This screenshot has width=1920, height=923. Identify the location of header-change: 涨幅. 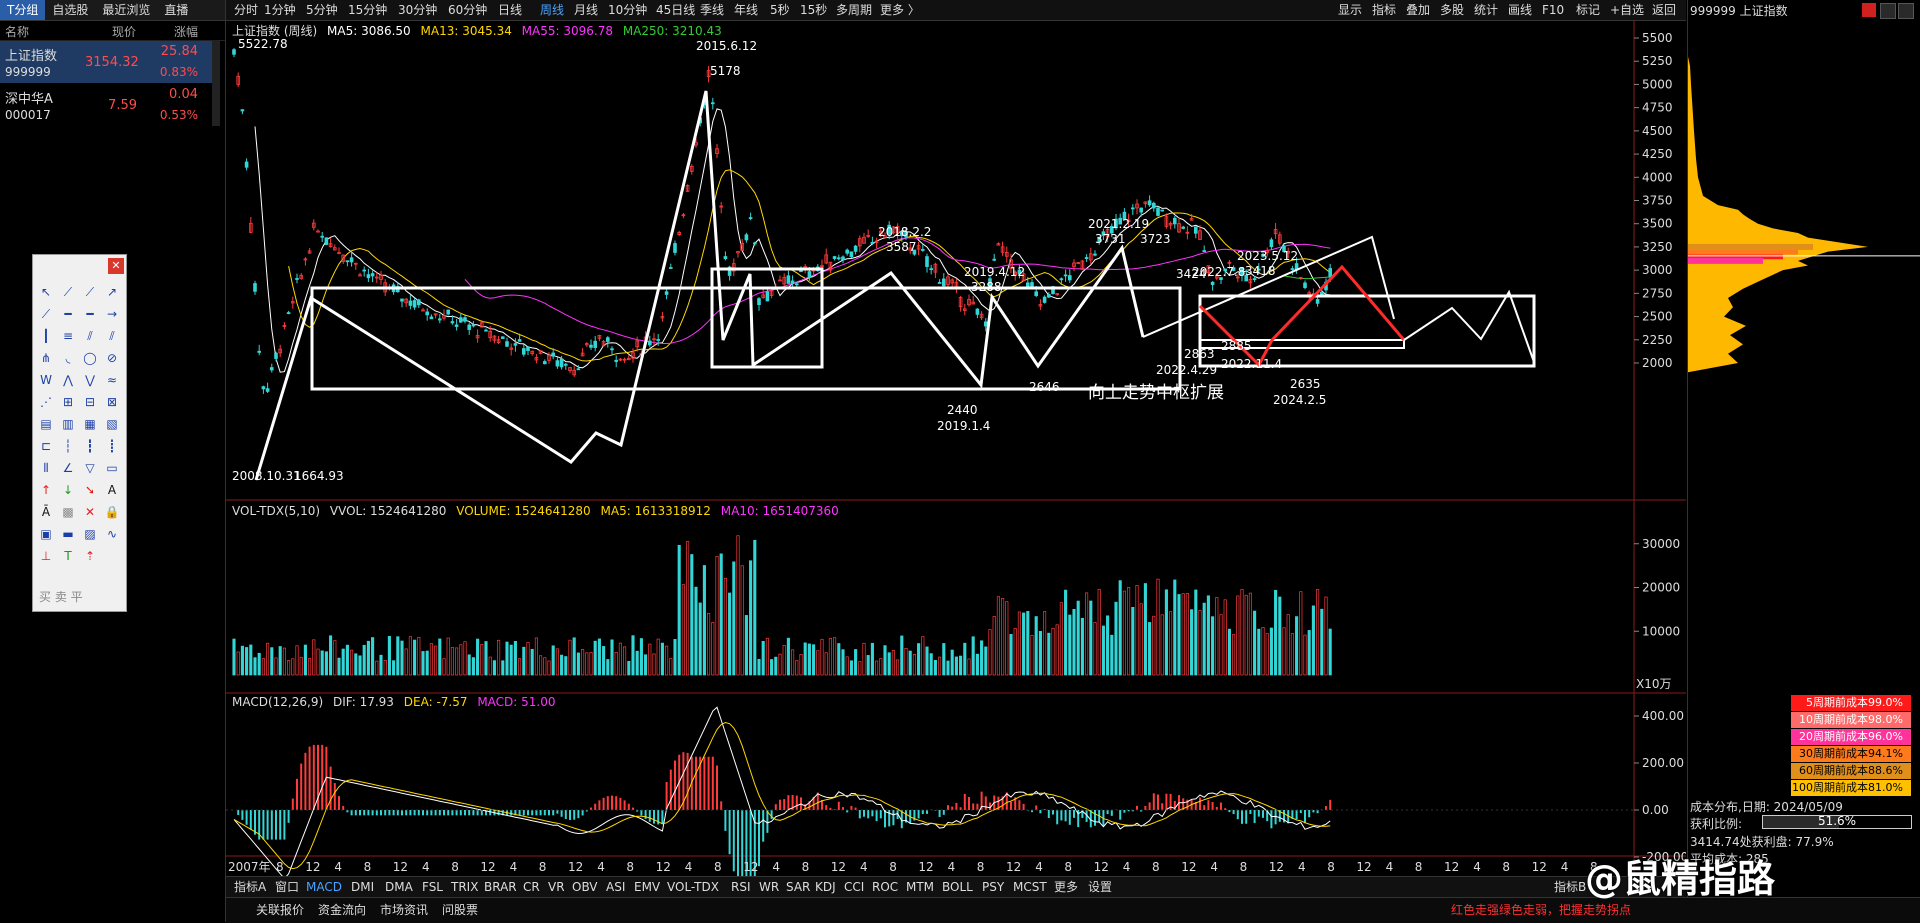
(186, 31).